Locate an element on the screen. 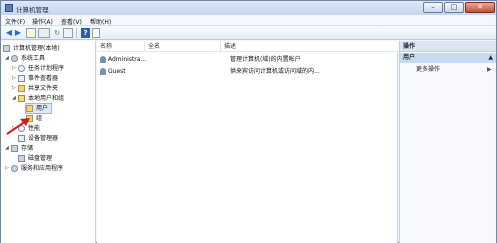 This screenshot has width=497, height=243. toolbar-separator is located at coordinates (76, 33).